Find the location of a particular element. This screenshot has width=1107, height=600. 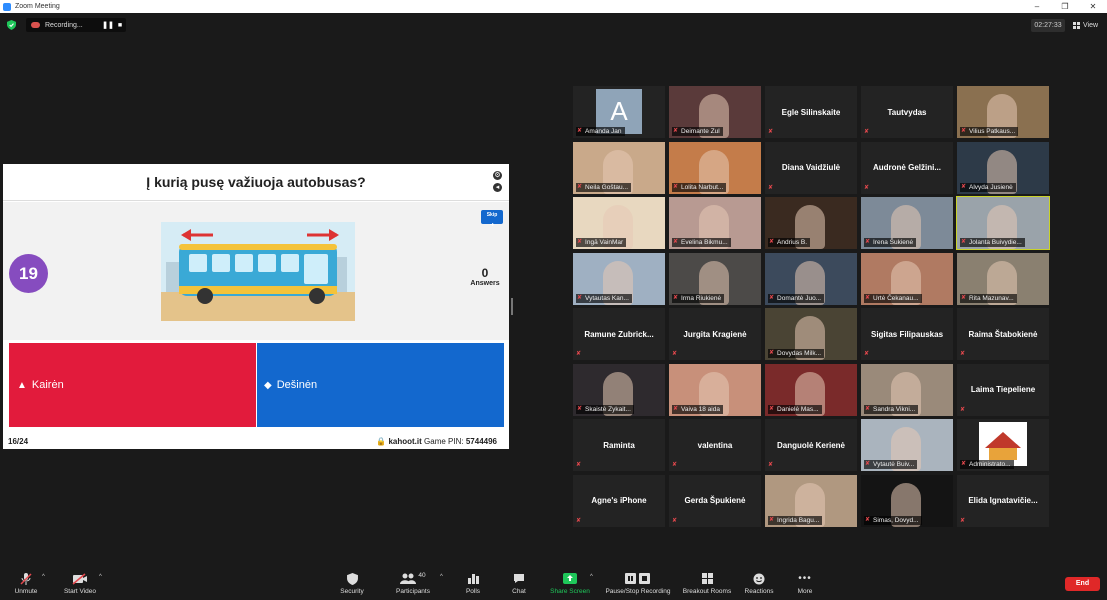

participant-tile: Egle Silinskaite ✘ is located at coordinates (811, 112).